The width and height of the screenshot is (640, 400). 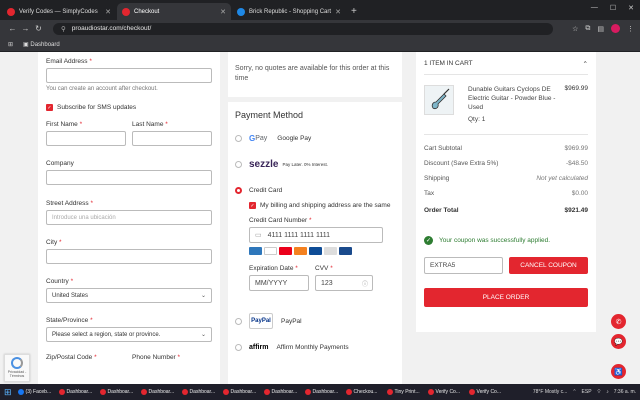 What do you see at coordinates (49, 107) in the screenshot?
I see `sms-checkbox: ✓` at bounding box center [49, 107].